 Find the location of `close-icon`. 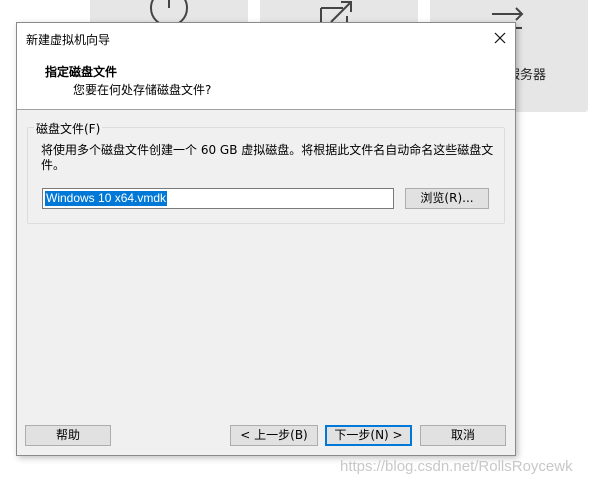

close-icon is located at coordinates (500, 38).